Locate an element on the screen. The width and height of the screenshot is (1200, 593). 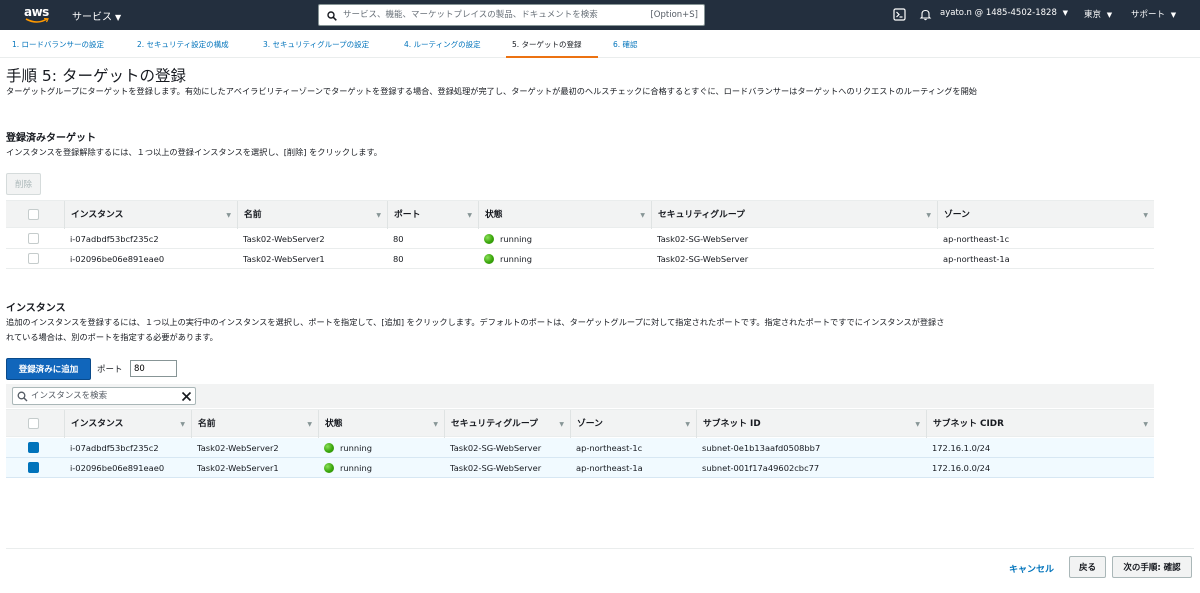
aws-logo: aws is located at coordinates (38, 15).